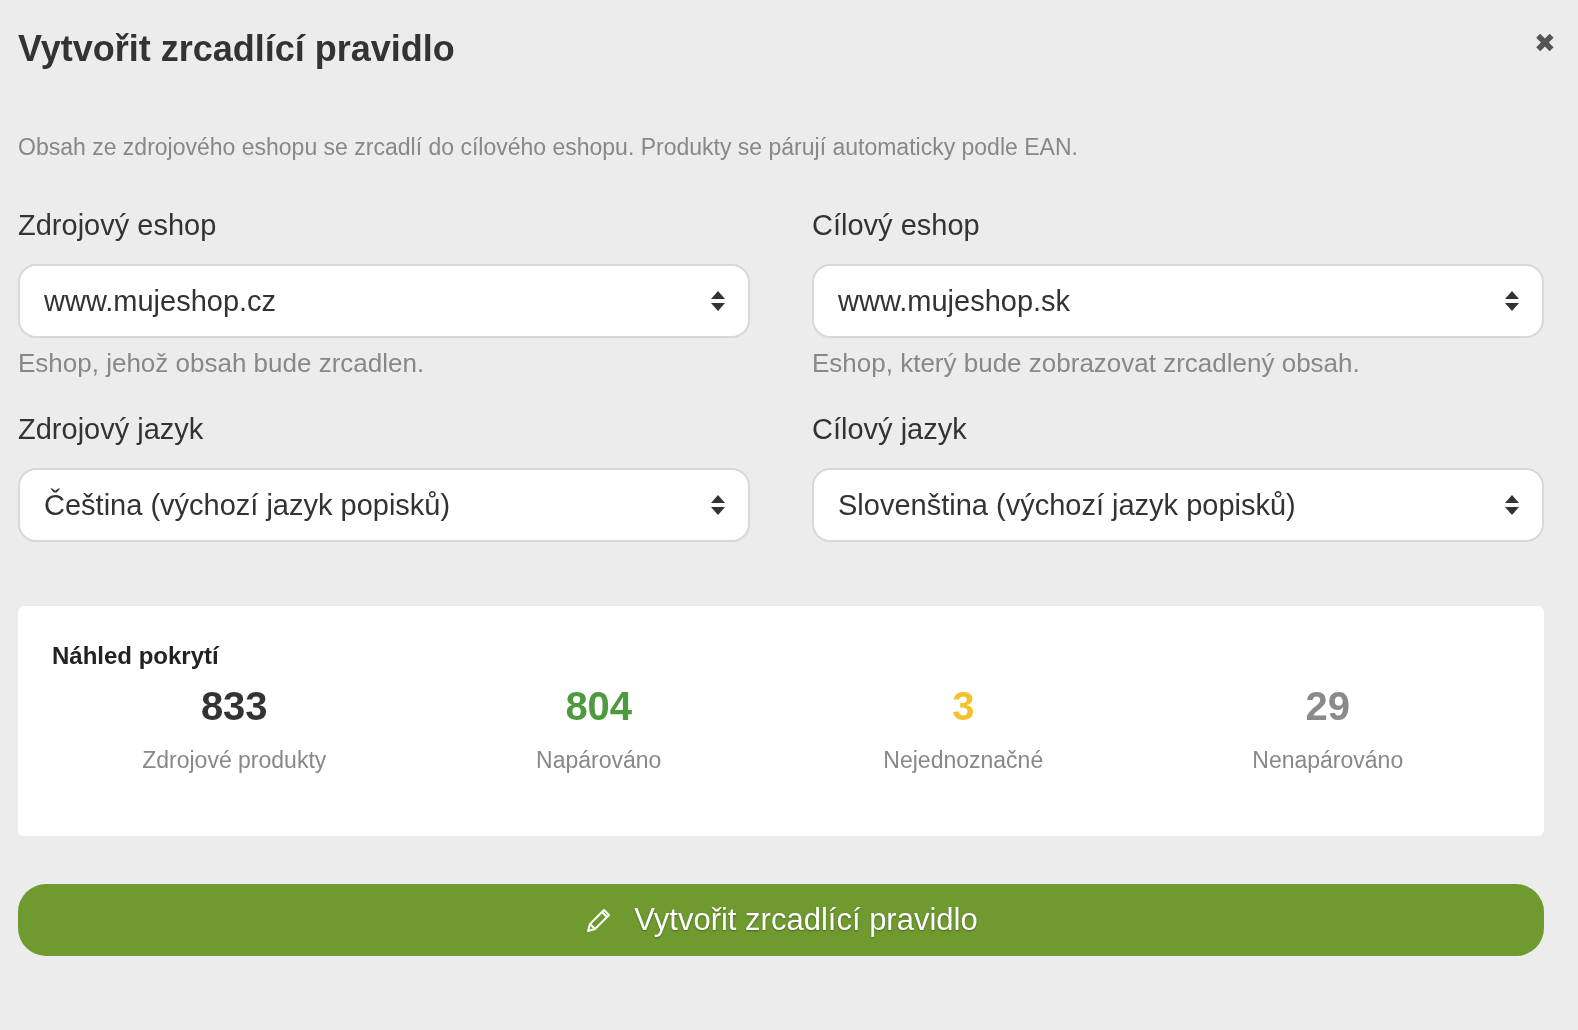  Describe the element at coordinates (384, 301) in the screenshot. I see `select-field: www.mujeshop.cz` at that location.